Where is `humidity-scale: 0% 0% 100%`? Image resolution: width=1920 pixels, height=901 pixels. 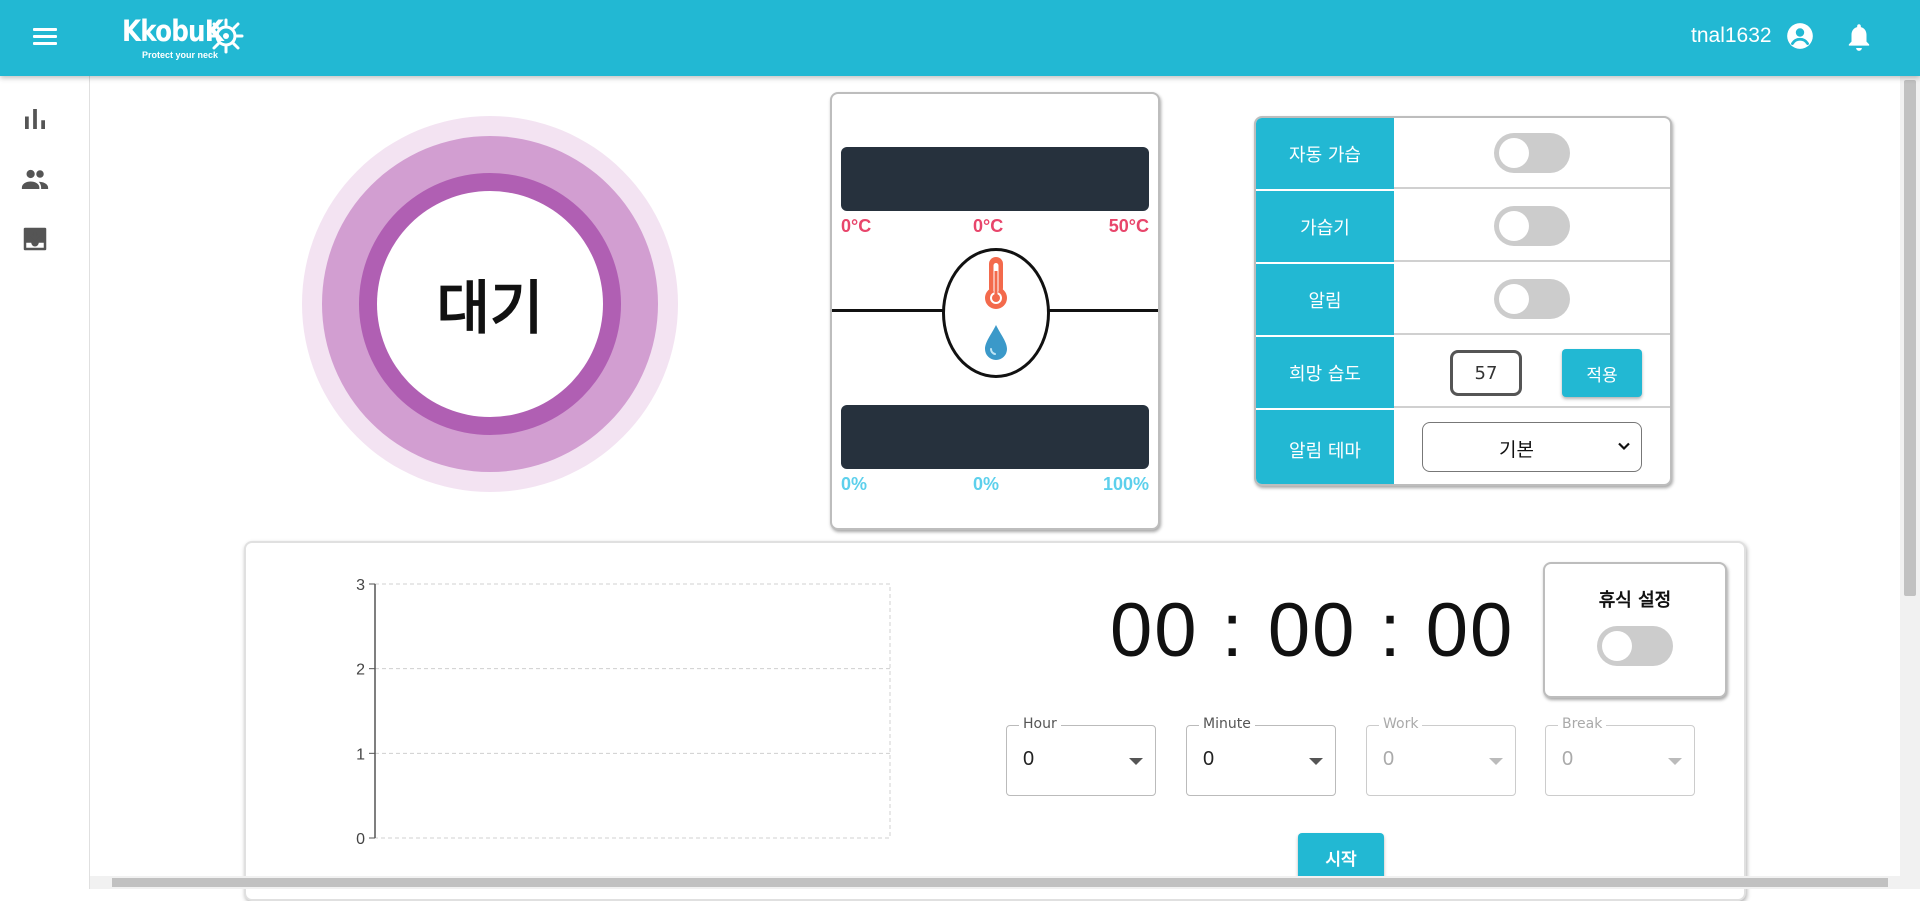
humidity-scale: 0% 0% 100% is located at coordinates (995, 484).